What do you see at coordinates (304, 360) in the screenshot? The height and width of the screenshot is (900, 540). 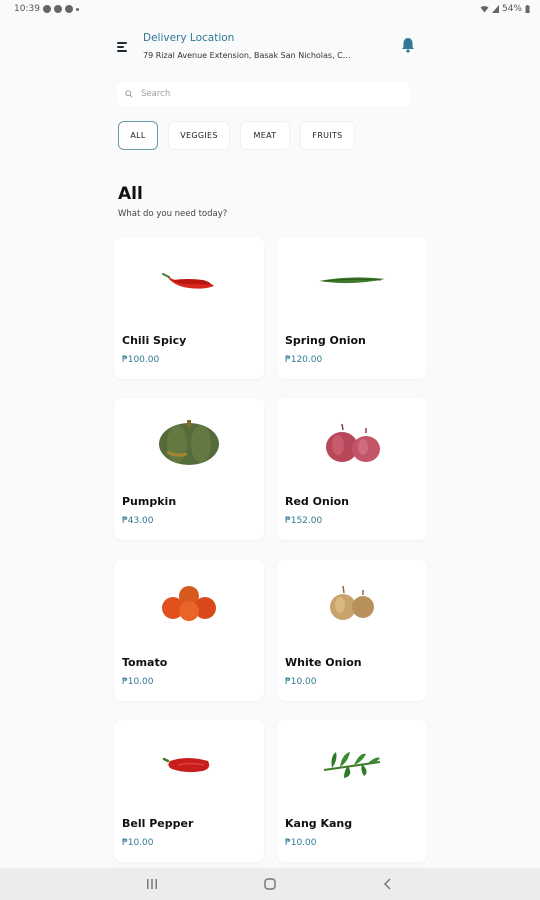 I see `product-price: ₱120.00` at bounding box center [304, 360].